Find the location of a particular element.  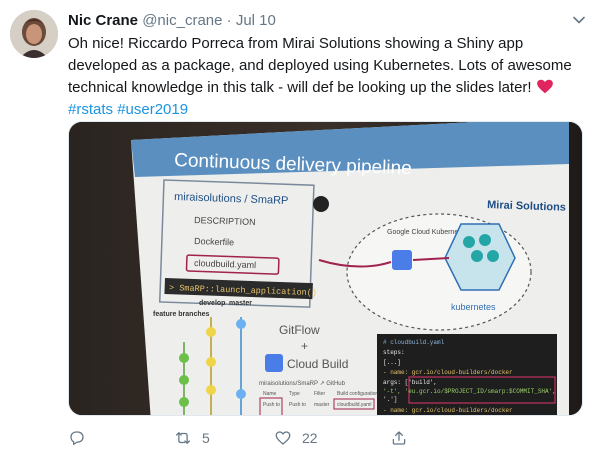

avatar-image is located at coordinates (34, 34).